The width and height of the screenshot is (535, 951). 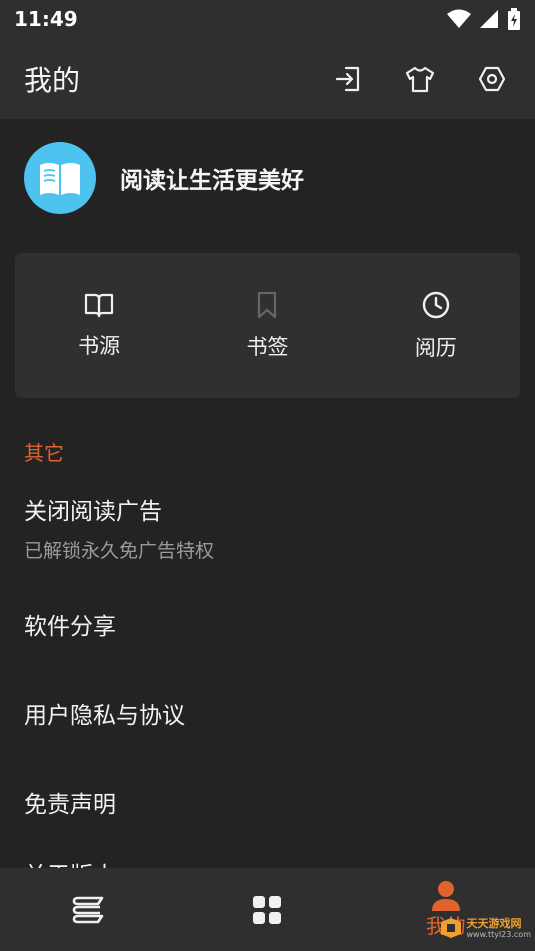 I want to click on wifi-icon, so click(x=459, y=18).